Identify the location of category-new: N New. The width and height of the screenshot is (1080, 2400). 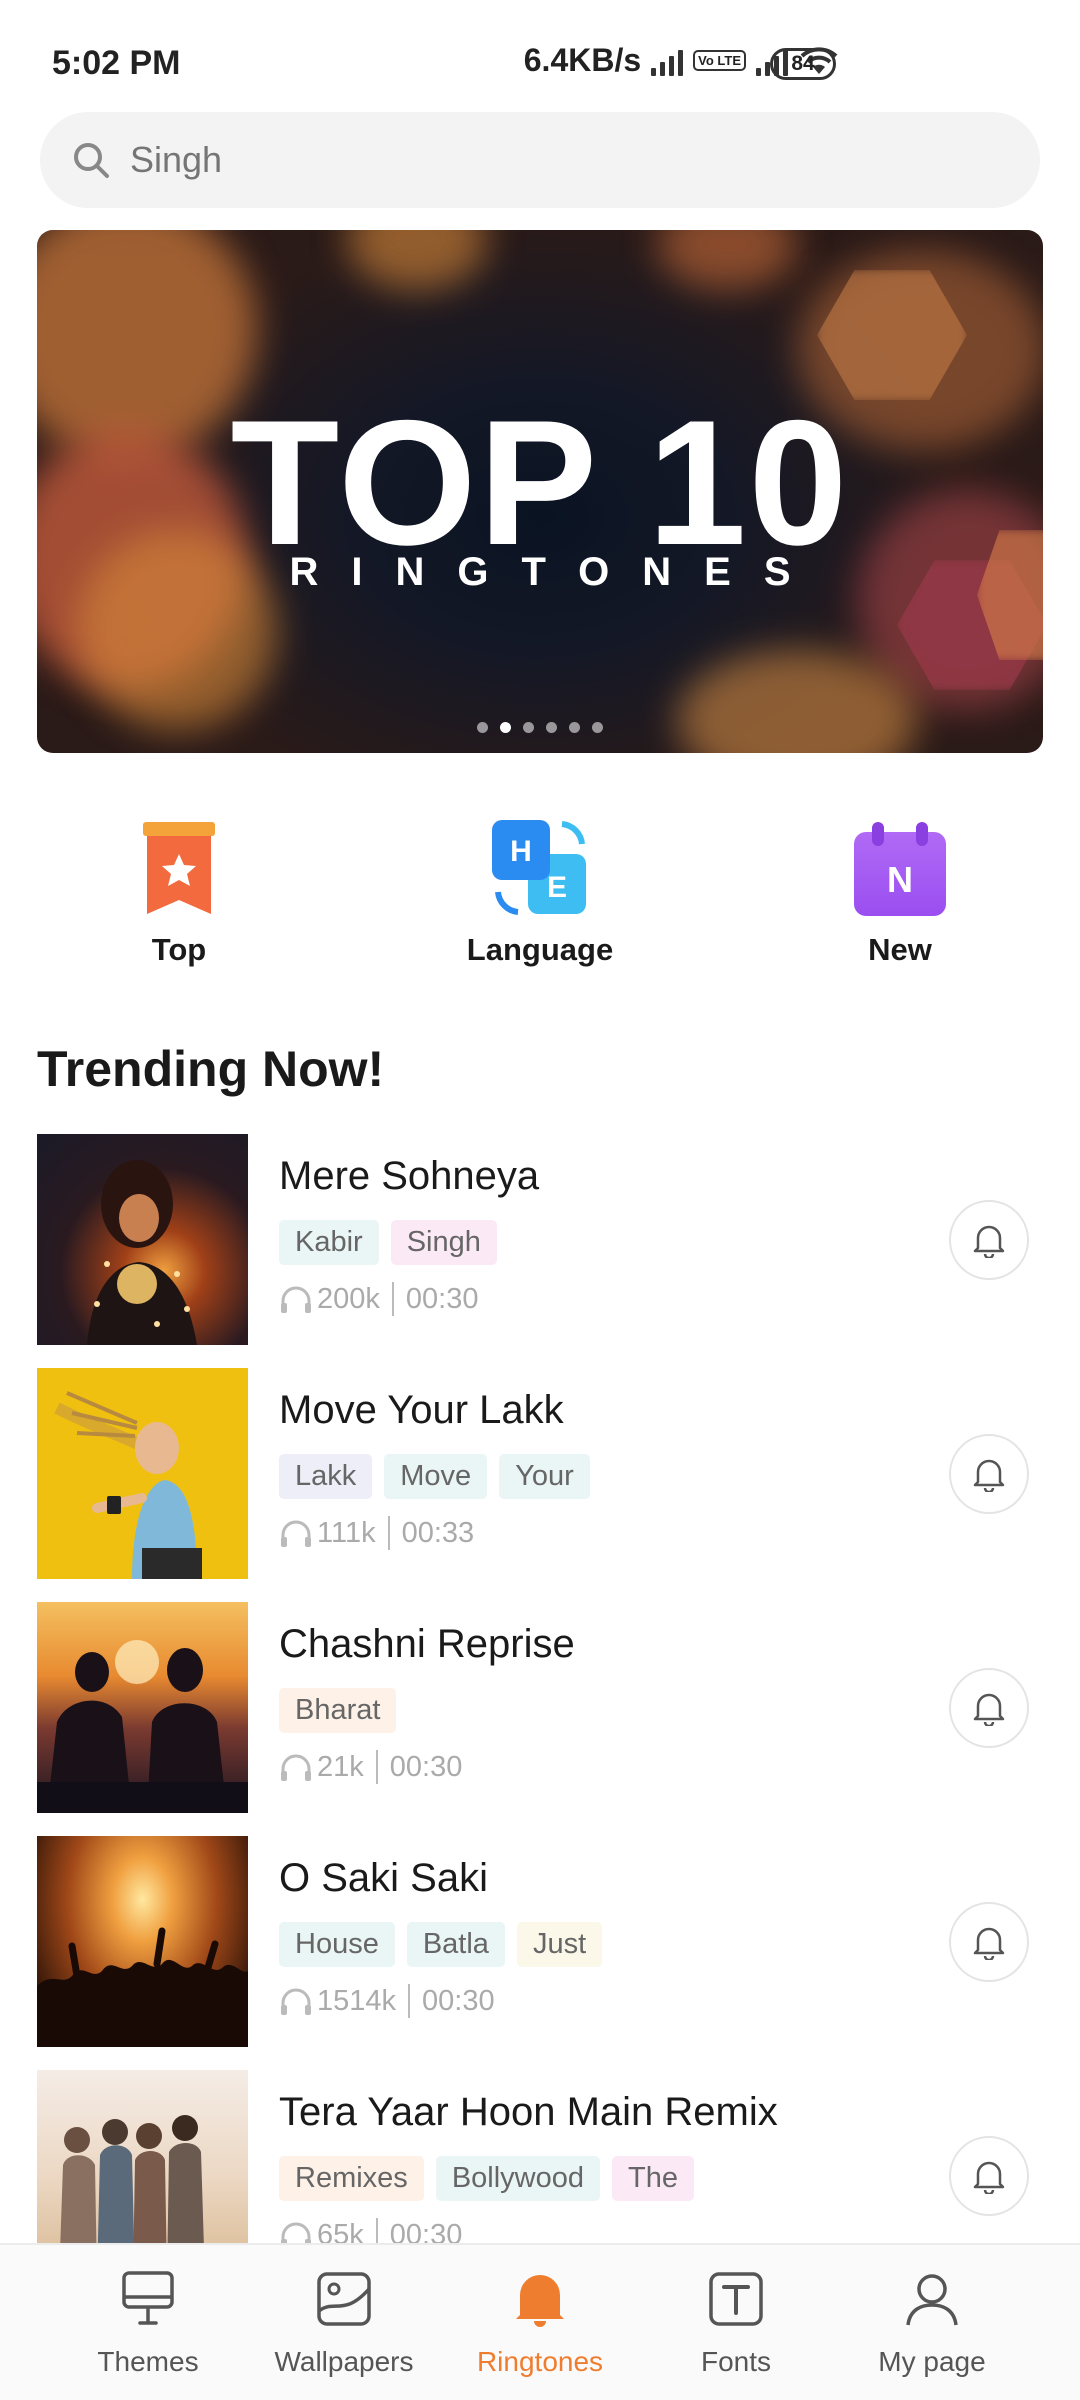
(900, 893).